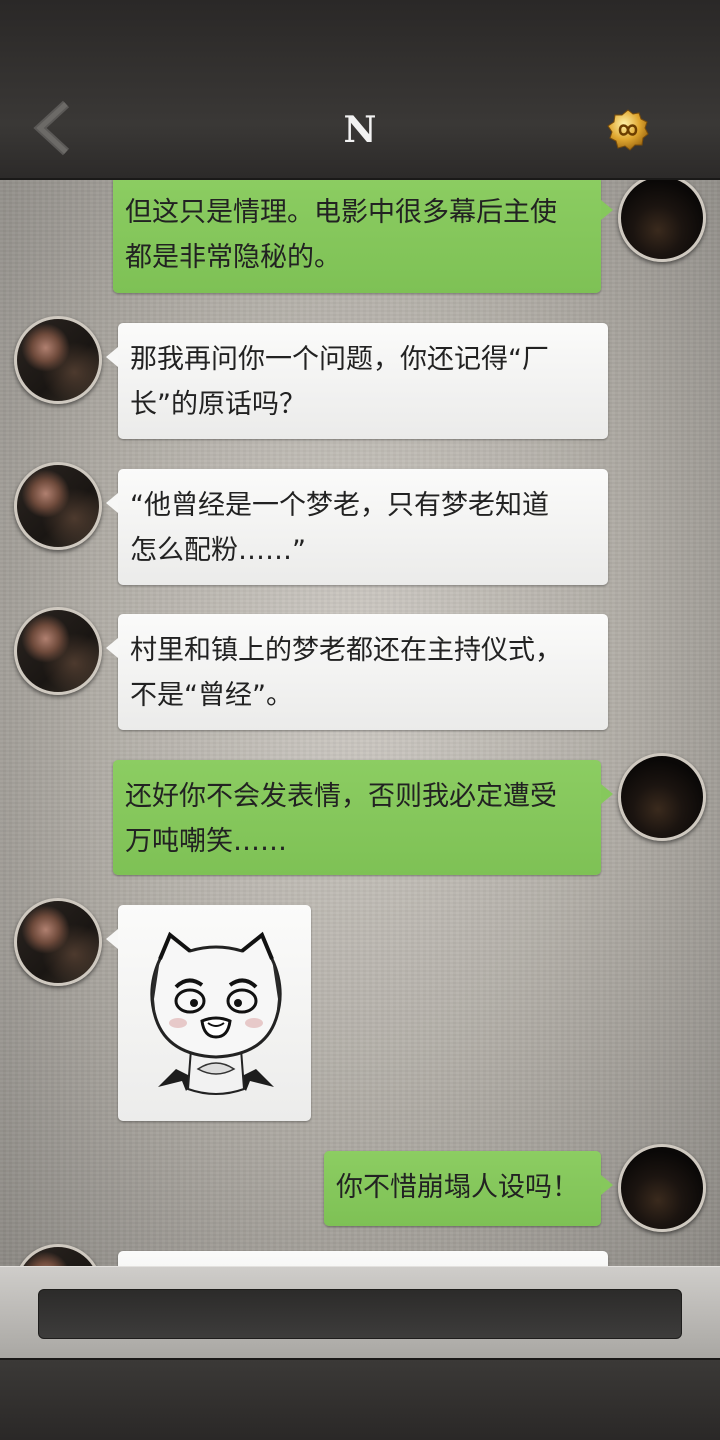 This screenshot has width=720, height=1440. I want to click on top-bar: N, so click(360, 90).